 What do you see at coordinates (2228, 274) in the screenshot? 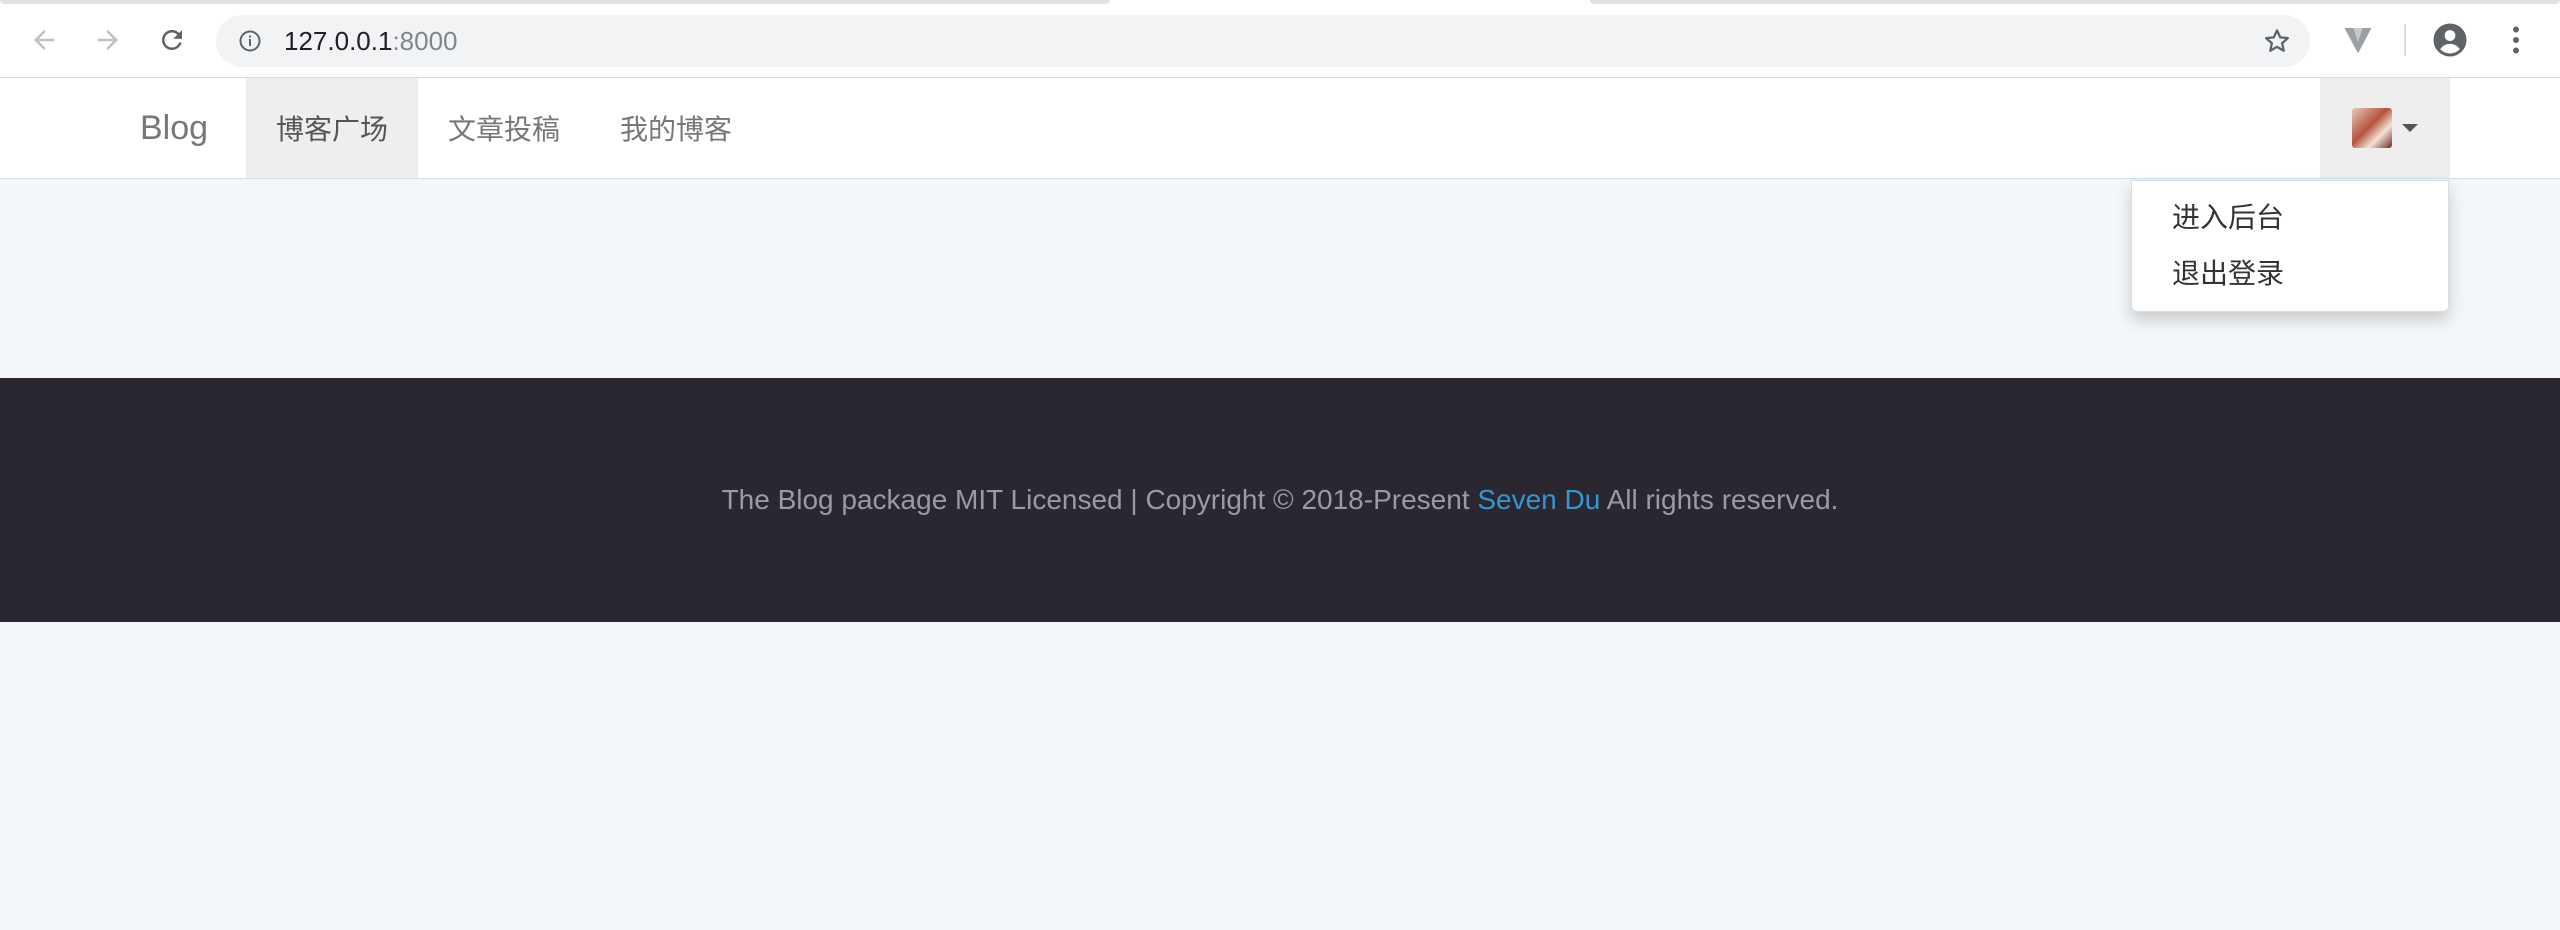
I see `menu-item-logout: 退出登录` at bounding box center [2228, 274].